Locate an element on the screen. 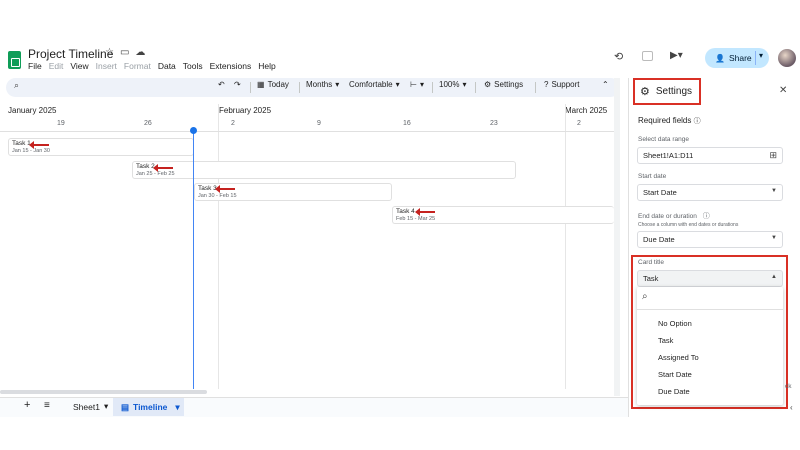 This screenshot has height=450, width=800. add-sheet-icon: + is located at coordinates (27, 405).